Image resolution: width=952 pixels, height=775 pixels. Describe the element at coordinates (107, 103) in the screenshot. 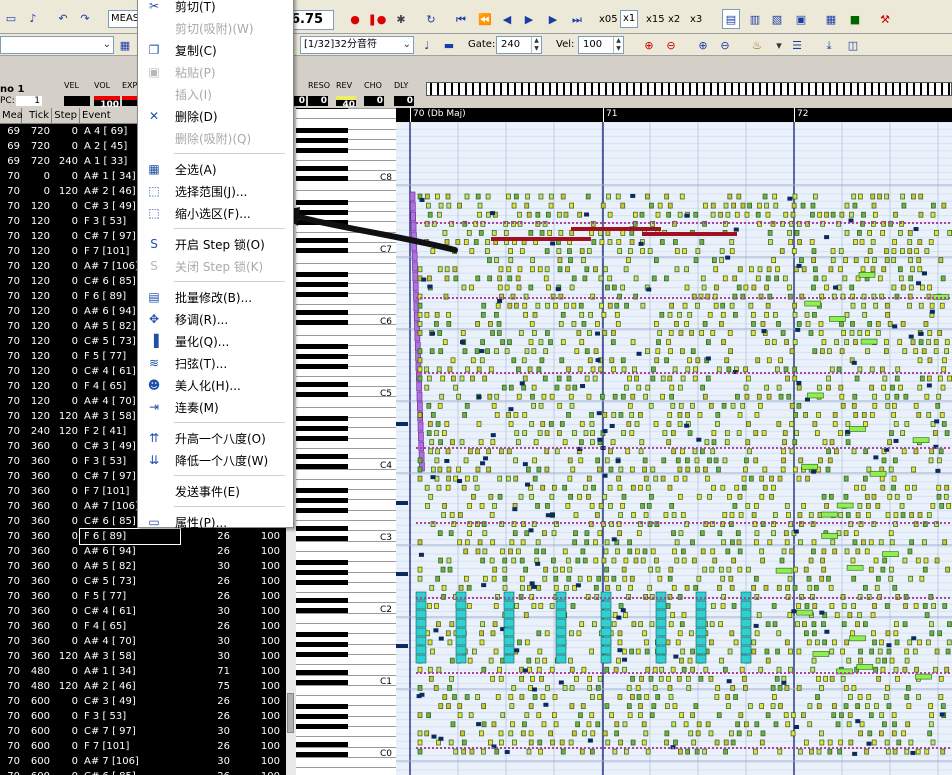

I see `mixer-value: 100` at that location.